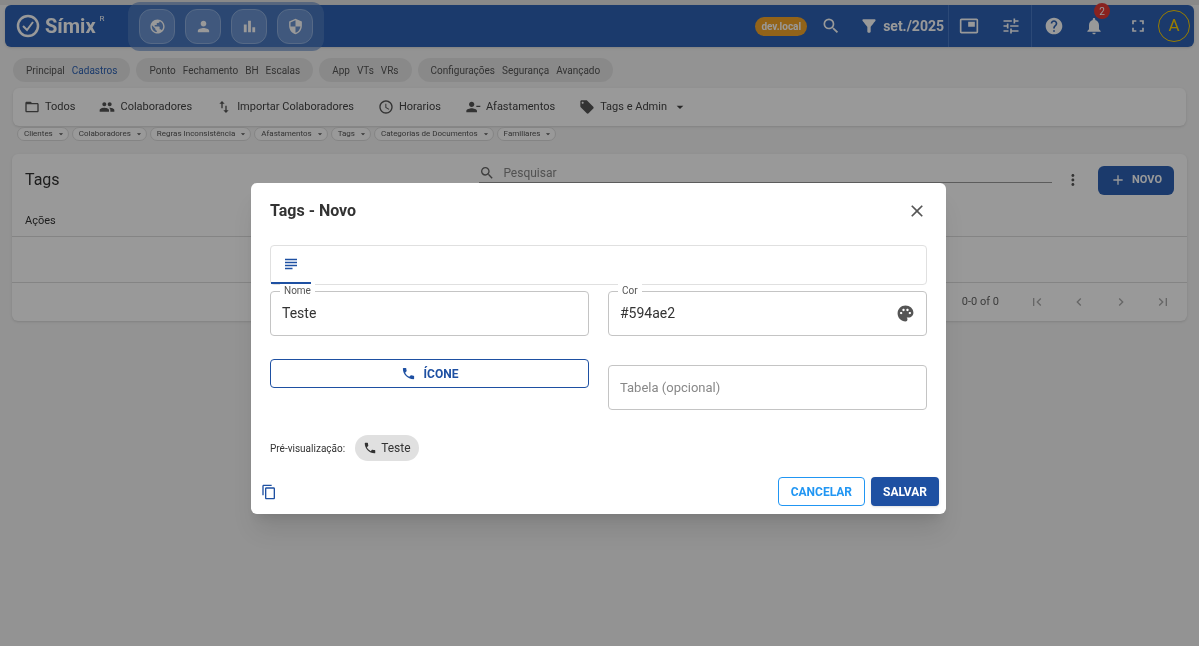 The width and height of the screenshot is (1199, 646). I want to click on logo-text: Símix, so click(70, 26).